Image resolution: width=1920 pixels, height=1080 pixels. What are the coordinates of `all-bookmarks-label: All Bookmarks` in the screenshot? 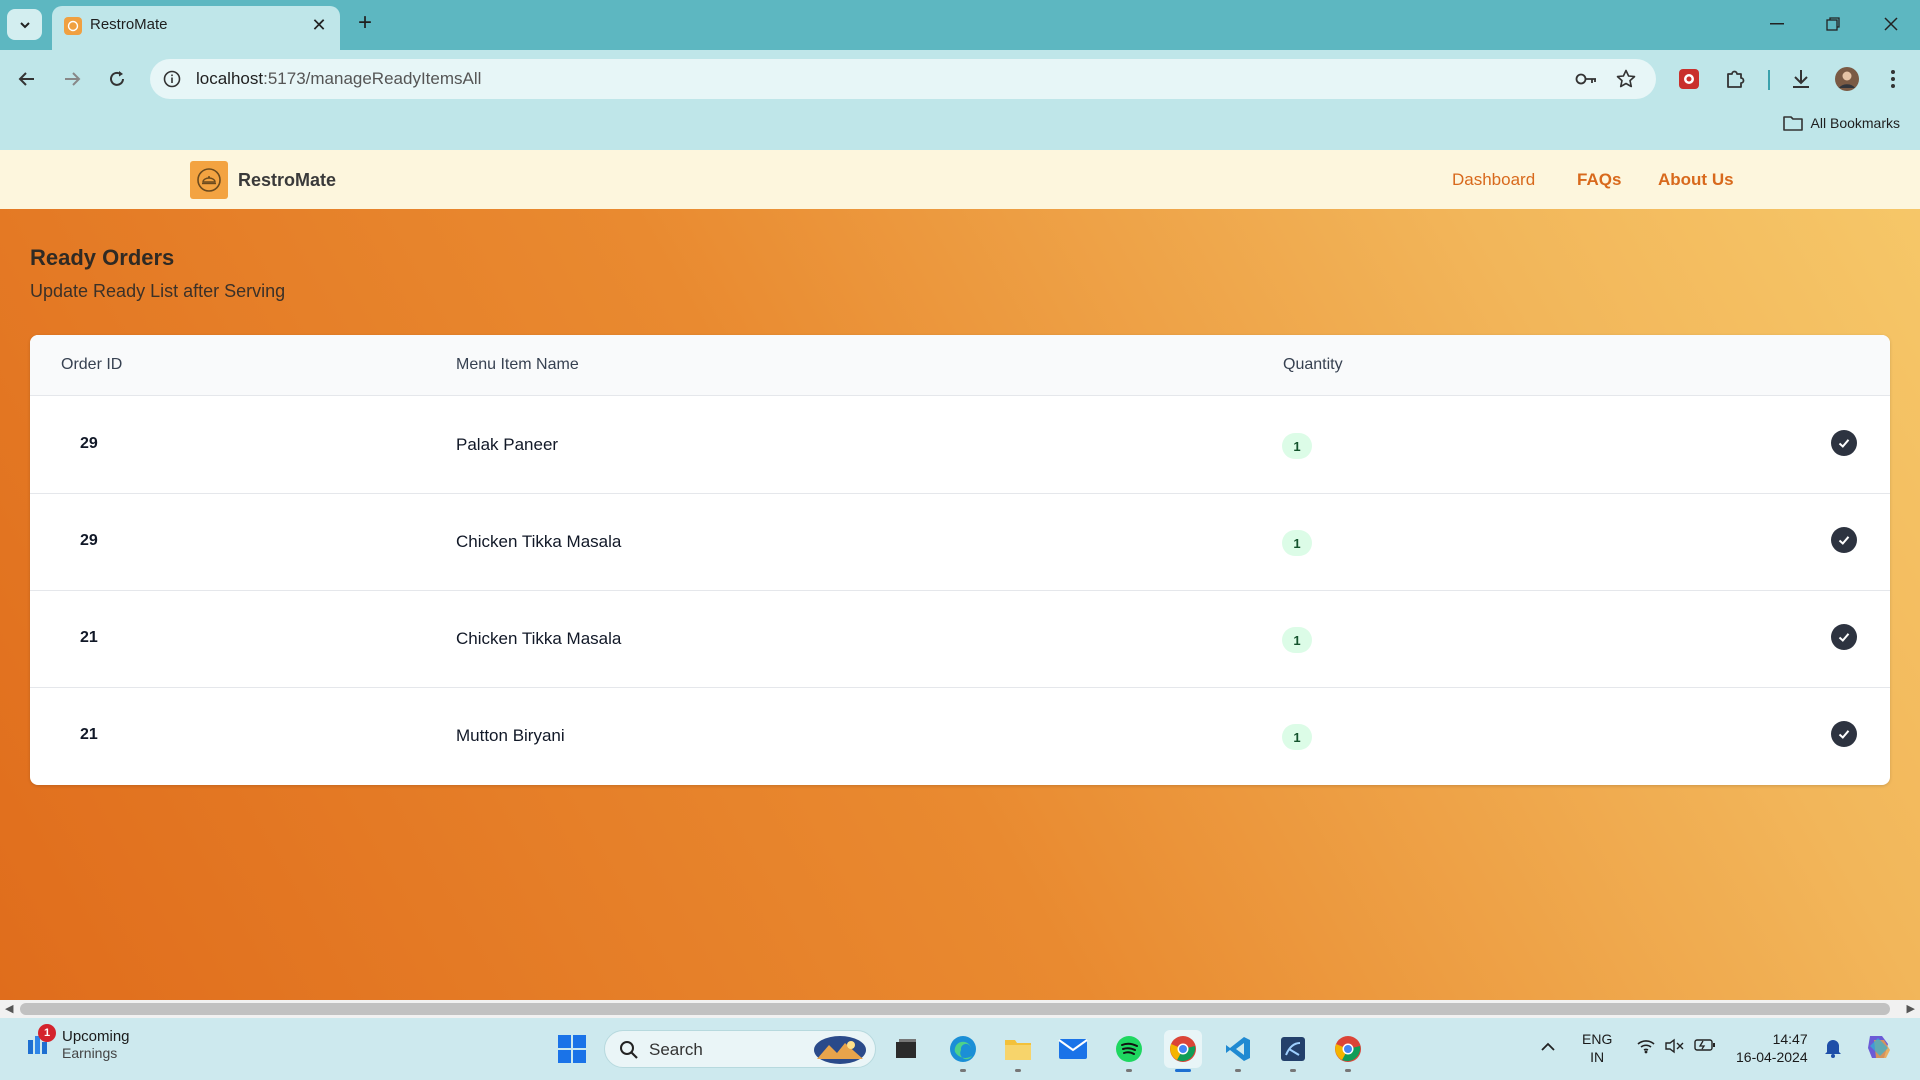 It's located at (1855, 123).